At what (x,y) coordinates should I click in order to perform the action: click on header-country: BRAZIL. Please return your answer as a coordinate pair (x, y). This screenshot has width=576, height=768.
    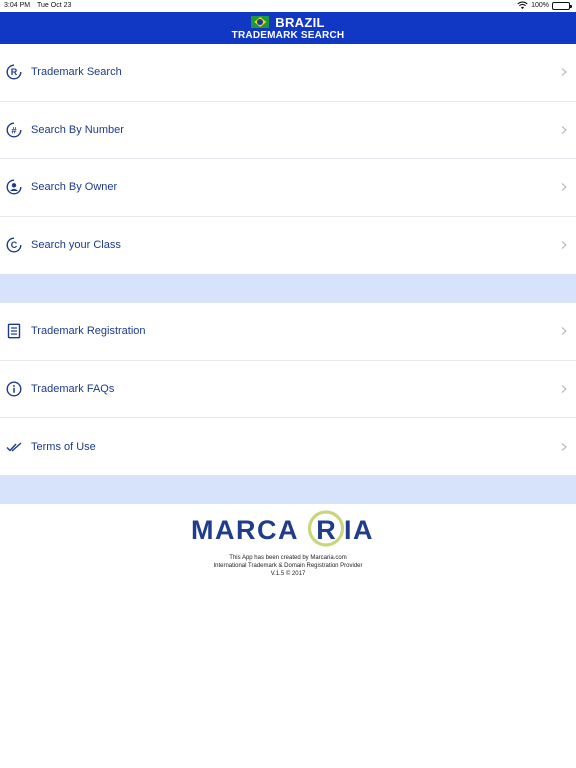
    Looking at the image, I should click on (300, 22).